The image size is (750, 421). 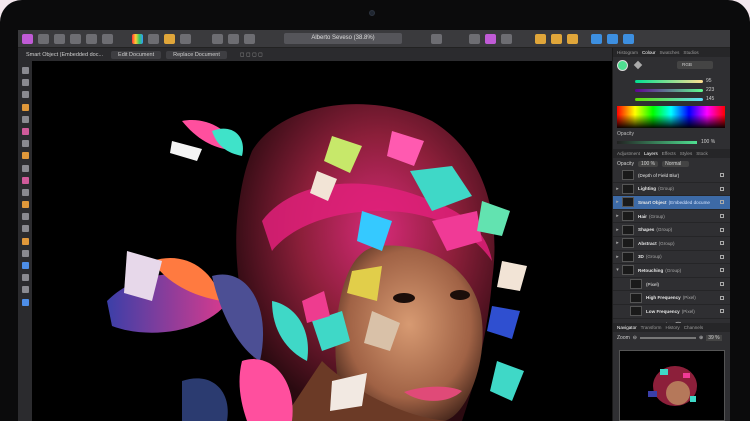 I want to click on replace-document-button: Replace Document, so click(x=196, y=54).